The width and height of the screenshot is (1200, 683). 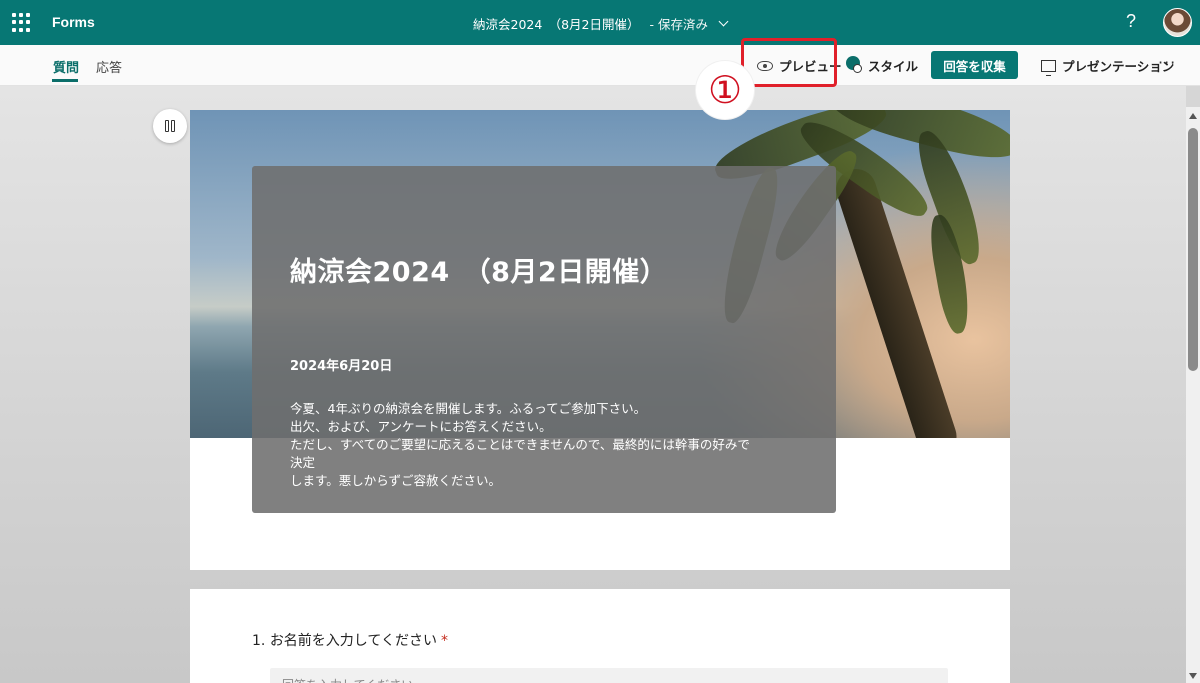 I want to click on avatar, so click(x=1177, y=22).